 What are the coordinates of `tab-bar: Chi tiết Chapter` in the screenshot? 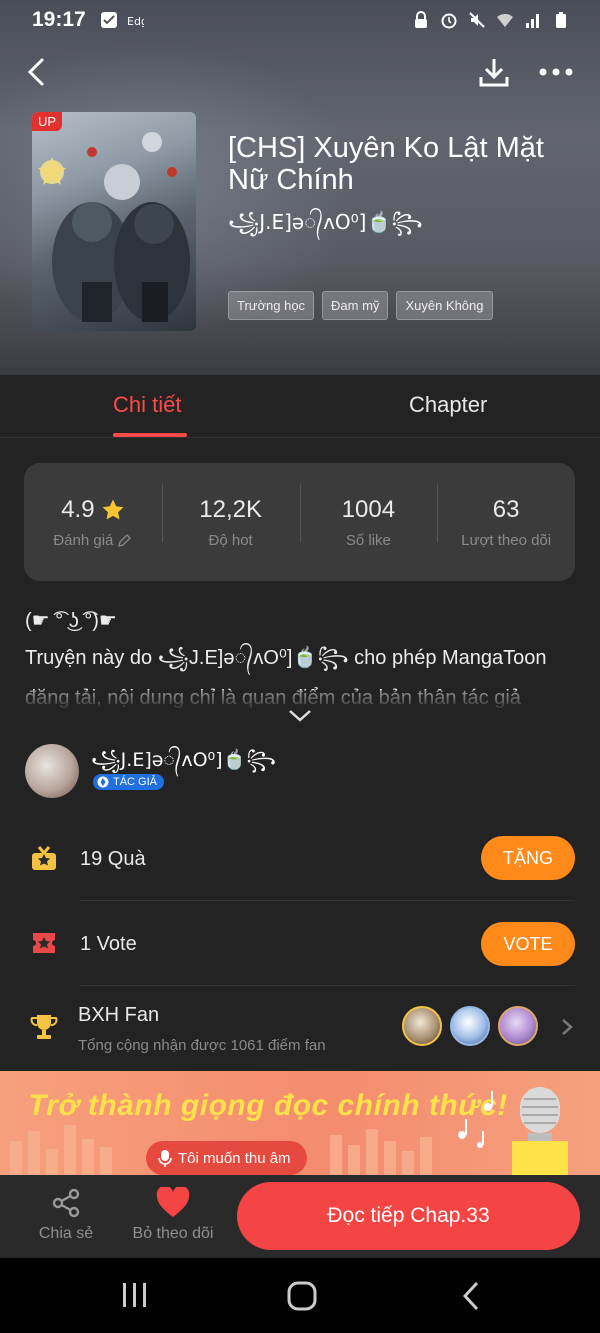 It's located at (300, 406).